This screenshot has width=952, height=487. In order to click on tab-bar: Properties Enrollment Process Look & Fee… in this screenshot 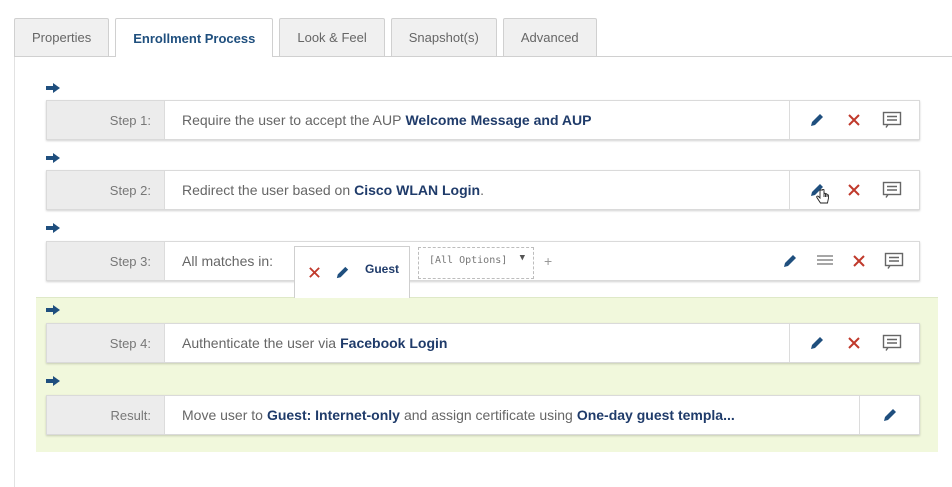, I will do `click(308, 37)`.